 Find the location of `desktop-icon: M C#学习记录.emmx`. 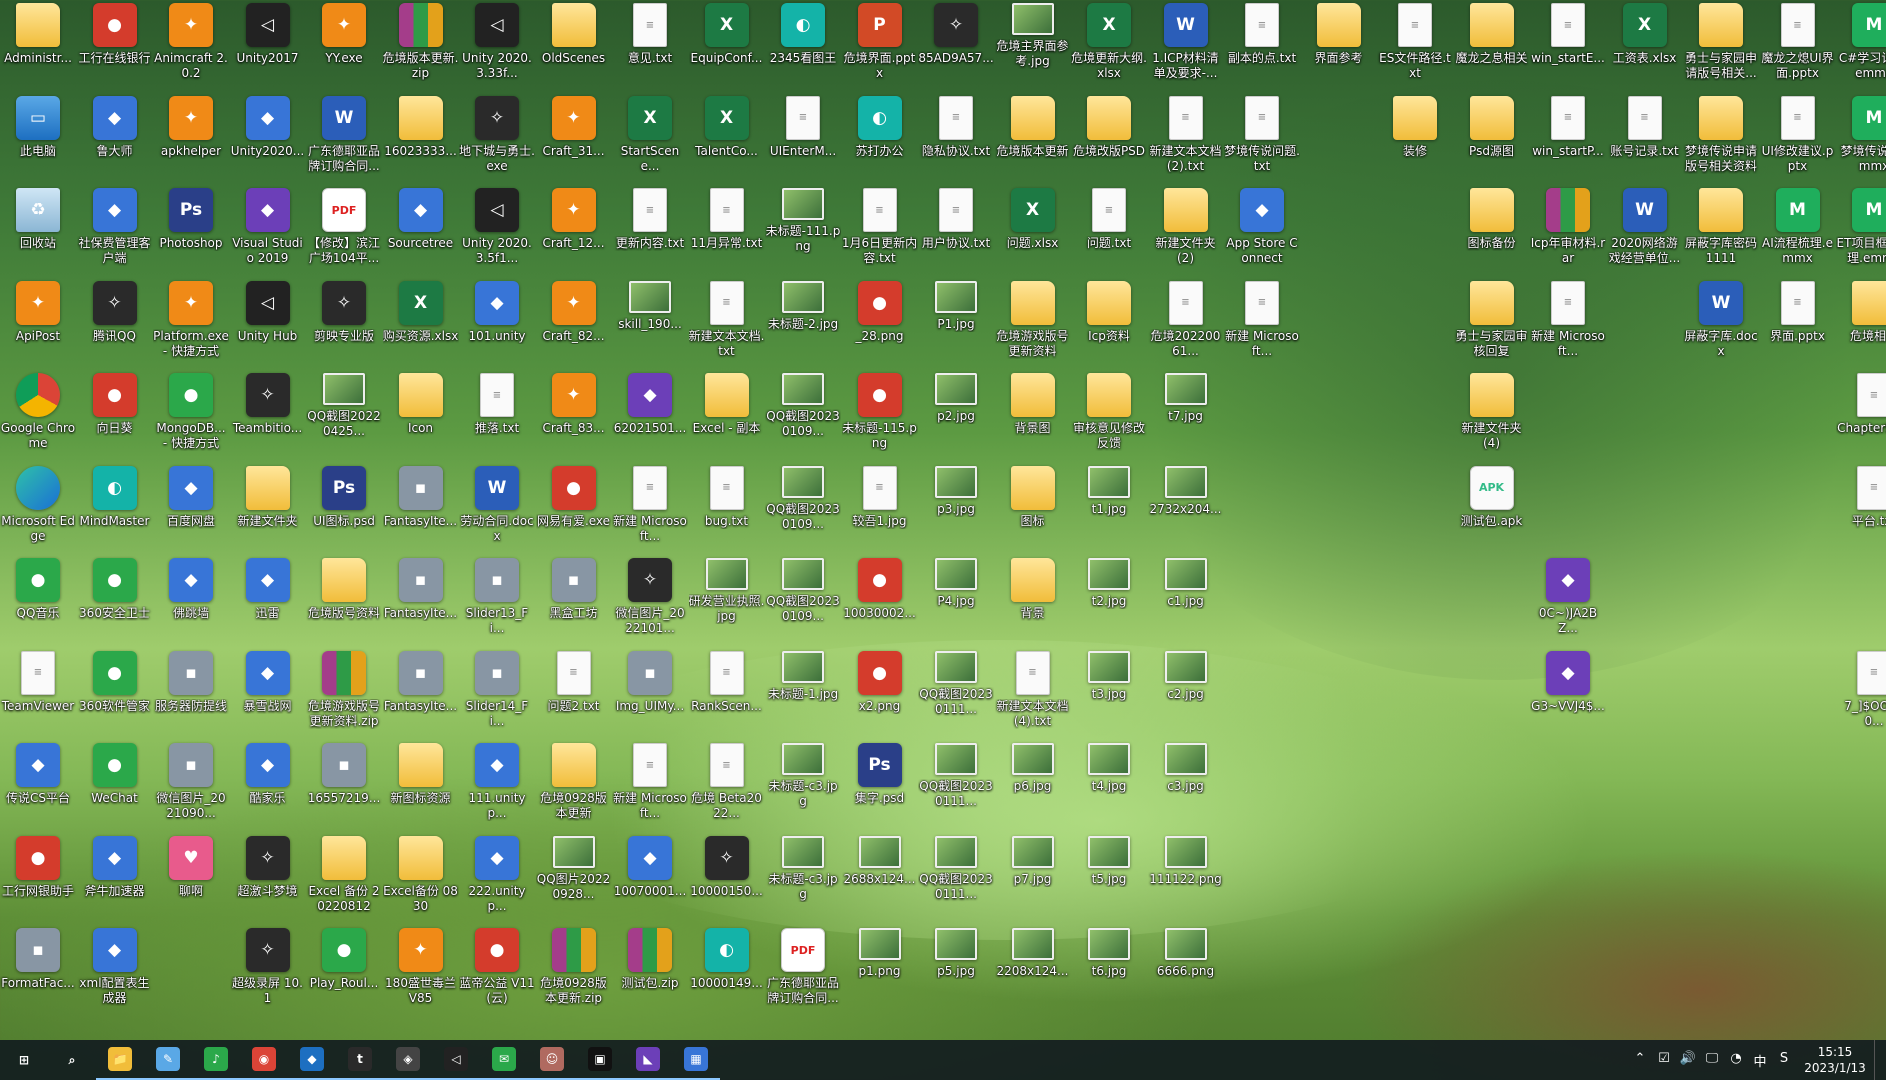

desktop-icon: M C#学习记录.emmx is located at coordinates (1861, 49).